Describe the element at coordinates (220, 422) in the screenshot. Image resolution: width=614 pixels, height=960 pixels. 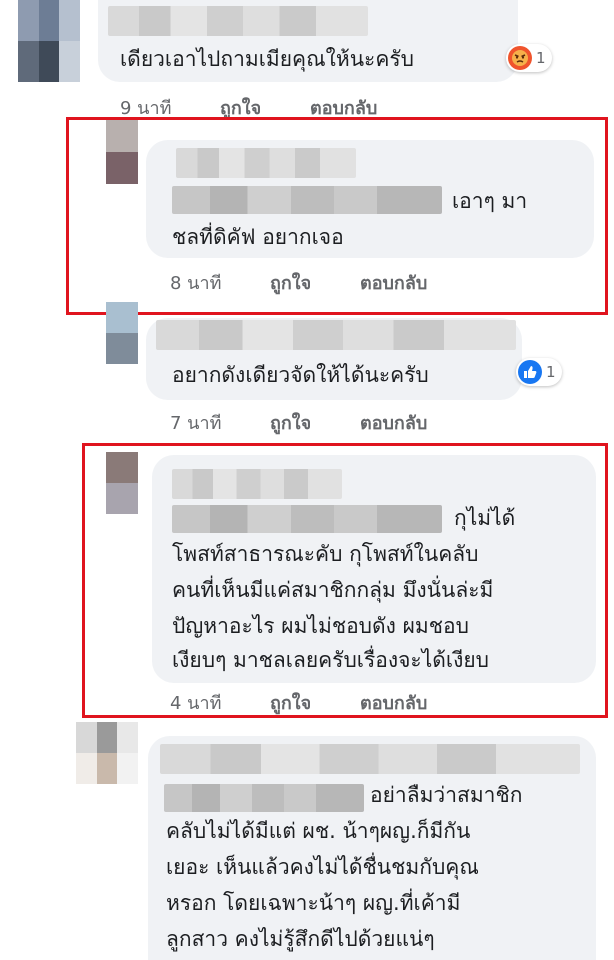
I see `comment-time: 7 นาที` at that location.